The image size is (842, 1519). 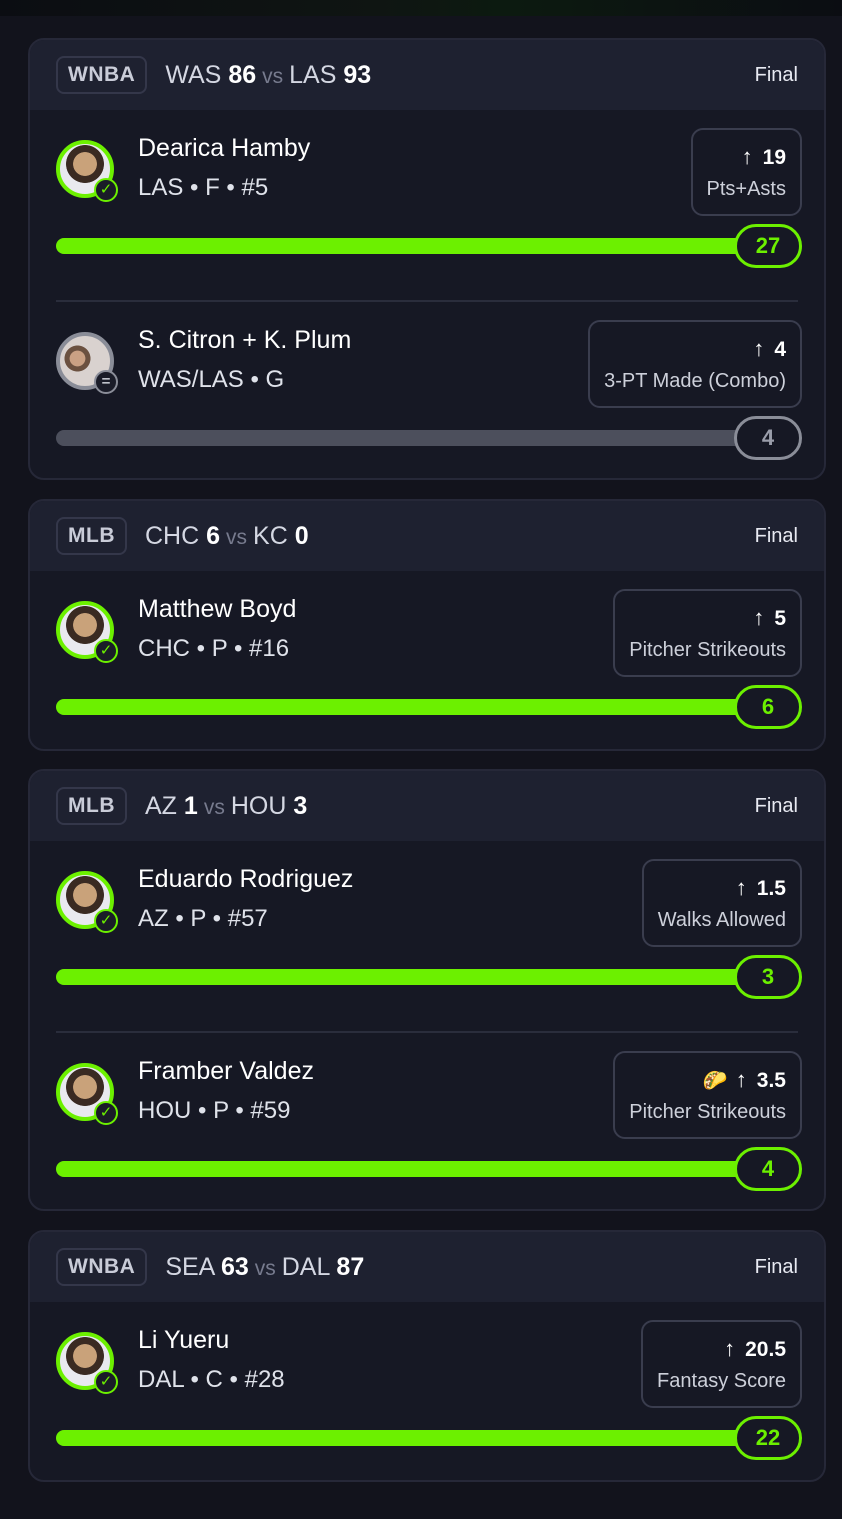 What do you see at coordinates (768, 707) in the screenshot?
I see `result-pill: 6` at bounding box center [768, 707].